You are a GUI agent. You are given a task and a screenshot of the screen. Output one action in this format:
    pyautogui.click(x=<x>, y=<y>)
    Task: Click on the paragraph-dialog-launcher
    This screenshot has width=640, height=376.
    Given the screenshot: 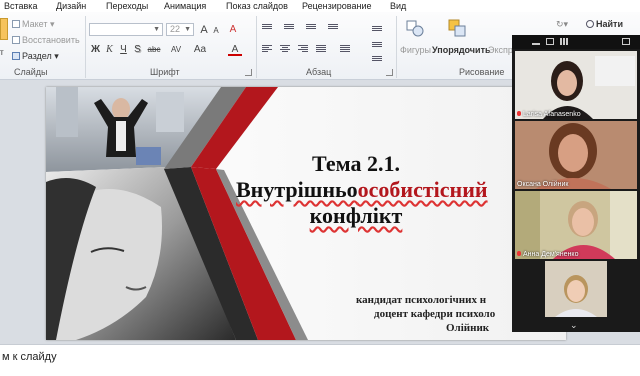 What is the action you would take?
    pyautogui.click(x=389, y=72)
    